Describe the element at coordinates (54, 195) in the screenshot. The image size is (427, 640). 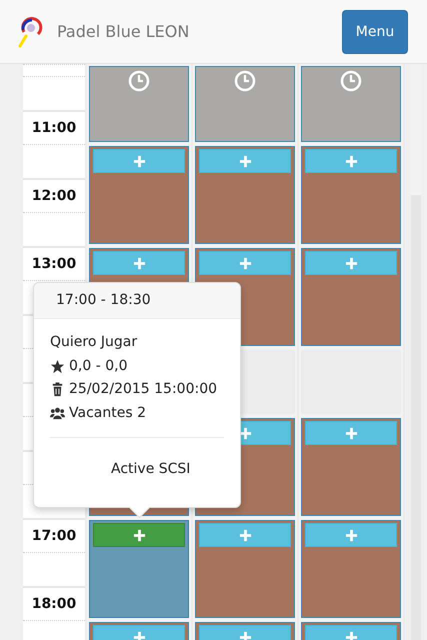
I see `time-cell: 12:00` at that location.